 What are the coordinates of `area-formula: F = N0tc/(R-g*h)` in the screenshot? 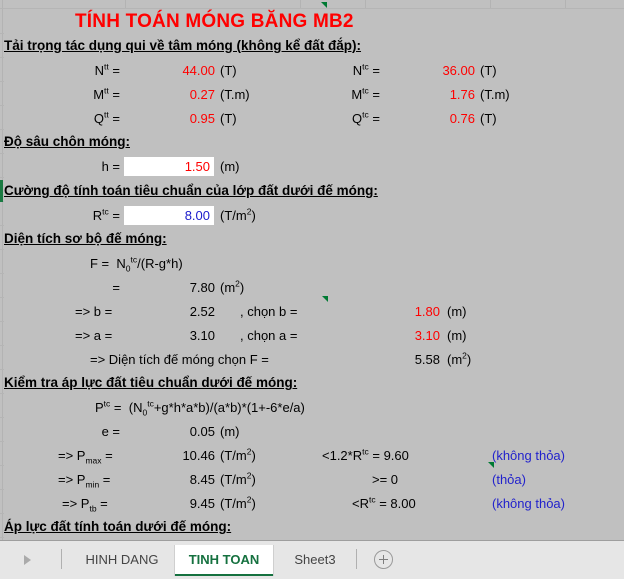 It's located at (136, 264).